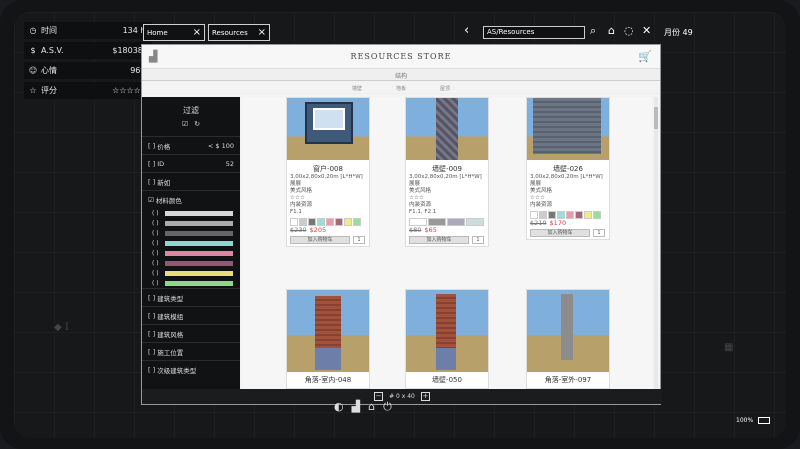 This screenshot has height=449, width=800. What do you see at coordinates (363, 407) in the screenshot?
I see `dock: ◐ ▟ ⌂ ⏻` at bounding box center [363, 407].